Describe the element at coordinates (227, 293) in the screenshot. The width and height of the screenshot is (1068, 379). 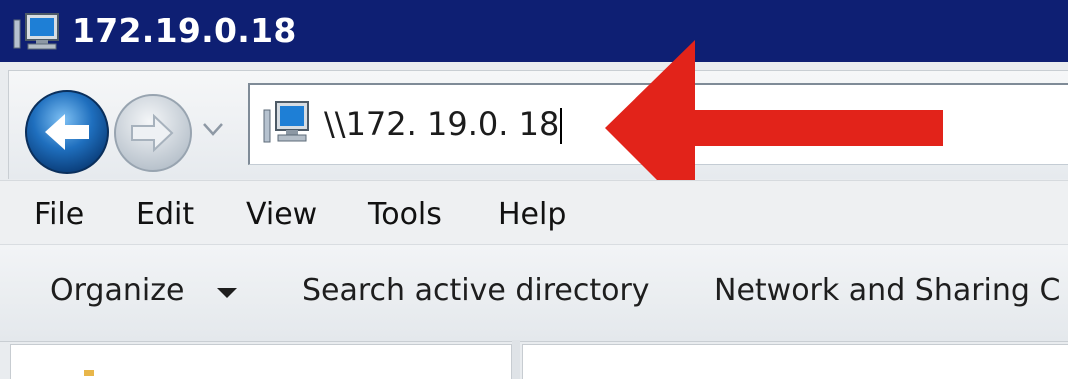
I see `dropdown-triangle-icon` at that location.